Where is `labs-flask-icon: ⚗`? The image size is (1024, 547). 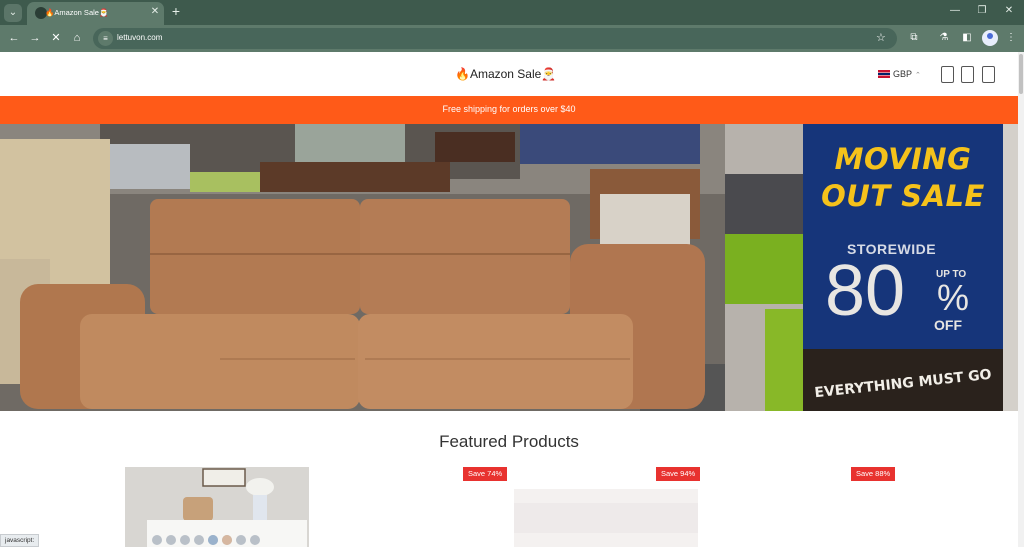 labs-flask-icon: ⚗ is located at coordinates (944, 38).